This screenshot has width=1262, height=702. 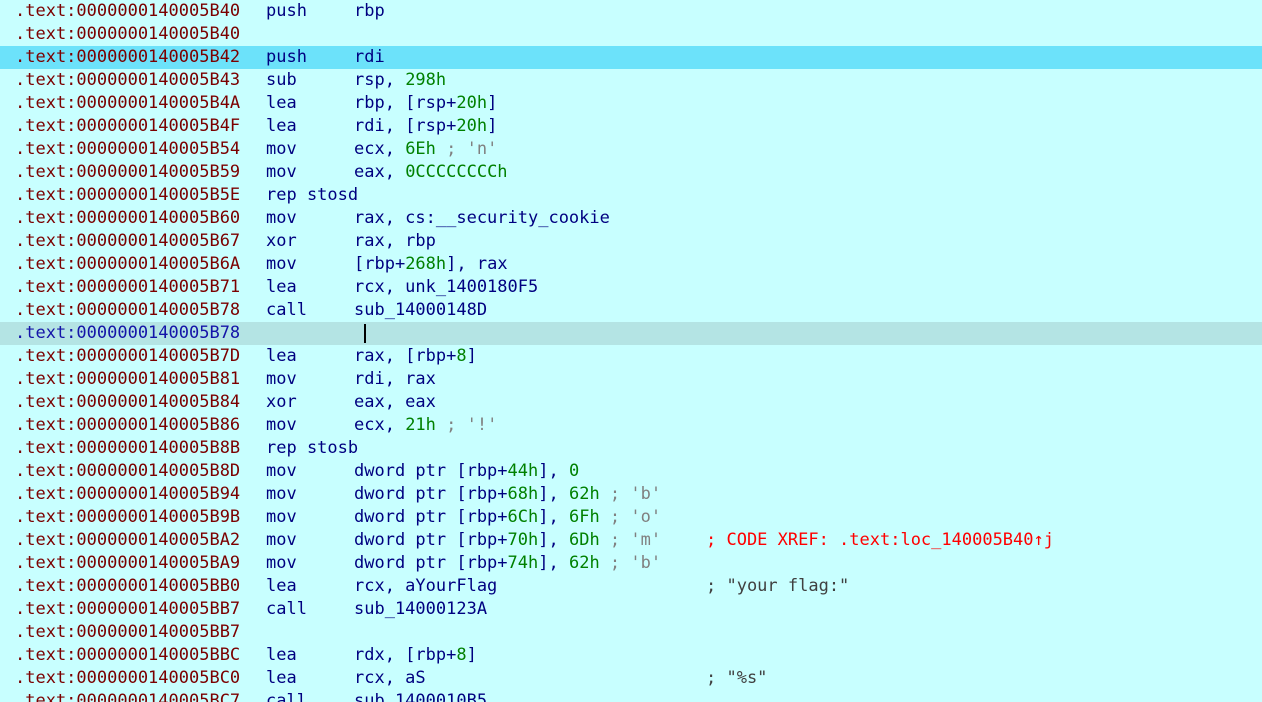 I want to click on operand-text: eax,, so click(x=379, y=172).